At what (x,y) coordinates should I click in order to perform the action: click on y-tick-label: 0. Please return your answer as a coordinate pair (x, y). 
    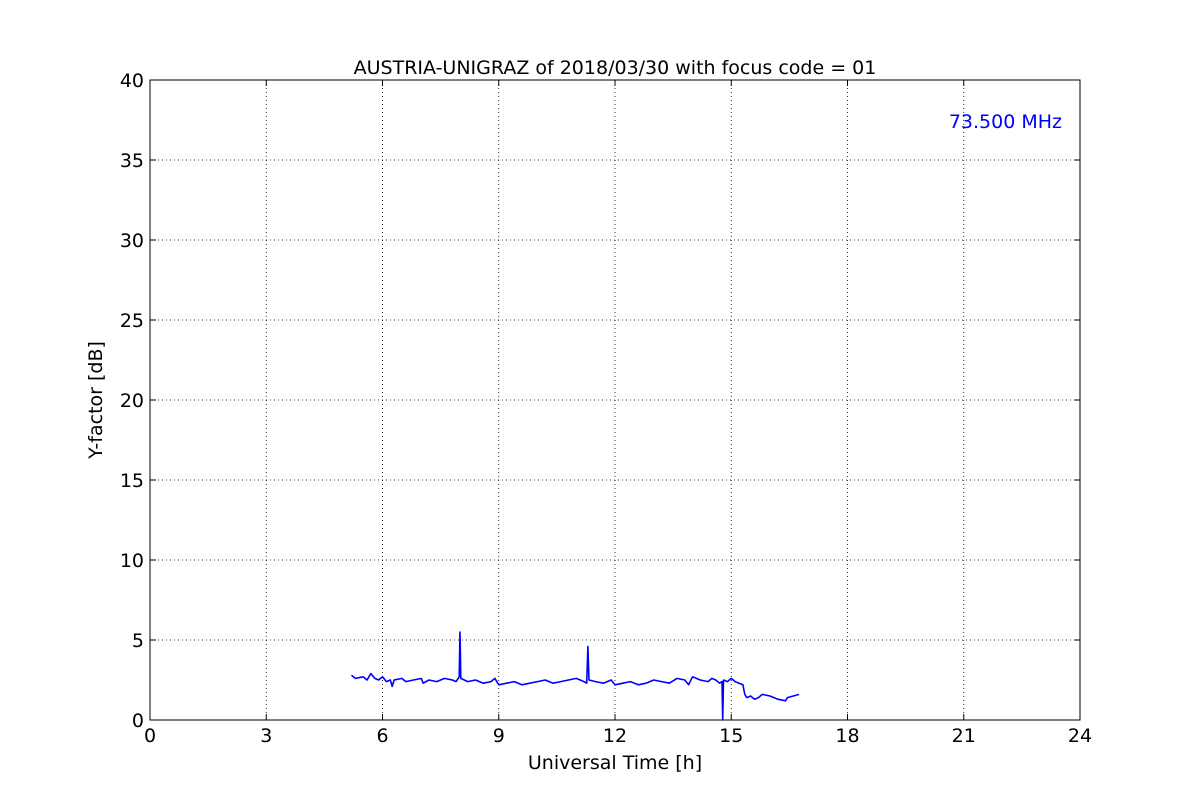
    Looking at the image, I should click on (138, 721).